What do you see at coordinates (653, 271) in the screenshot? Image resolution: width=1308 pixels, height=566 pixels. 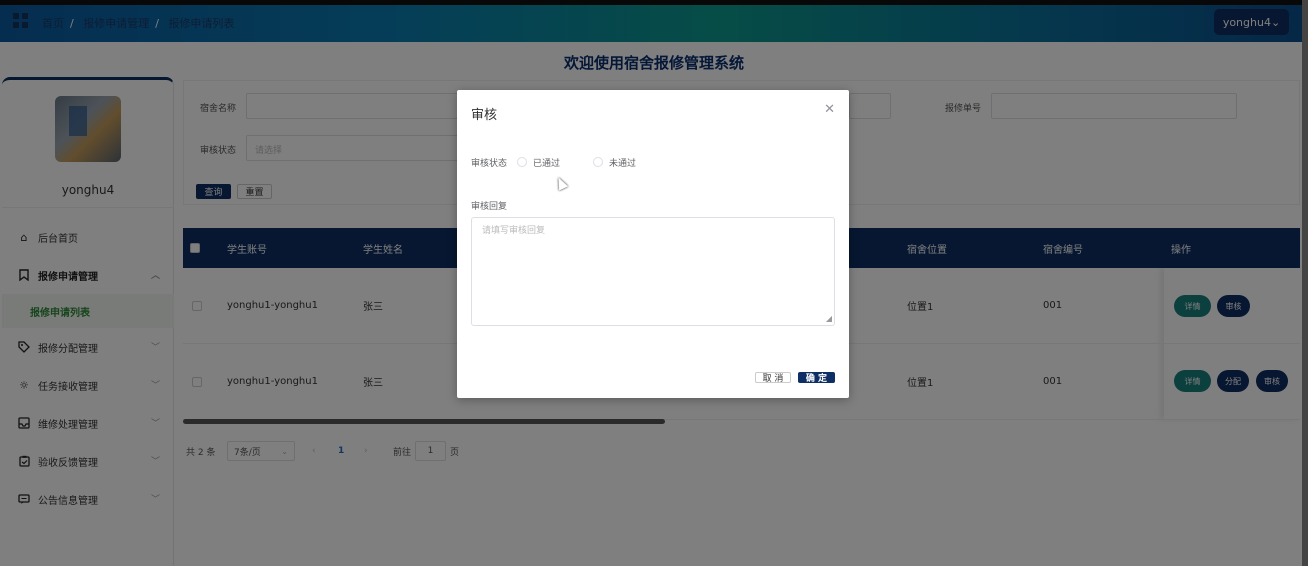 I see `review-reply-textarea: 请填写审核回复 ◢` at bounding box center [653, 271].